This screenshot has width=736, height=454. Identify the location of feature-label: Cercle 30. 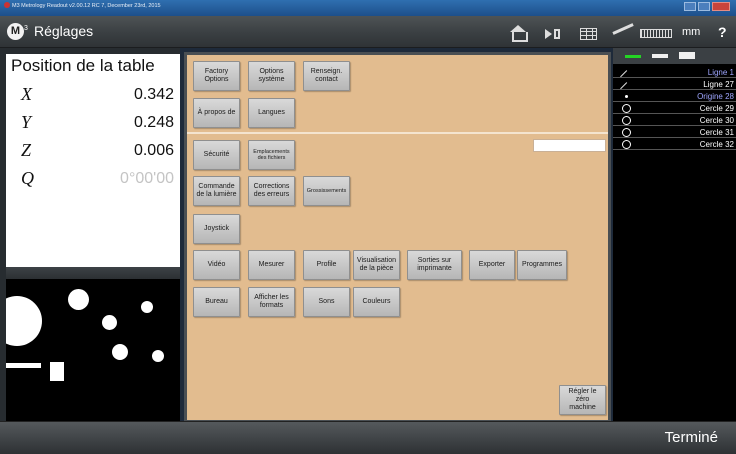
(716, 120).